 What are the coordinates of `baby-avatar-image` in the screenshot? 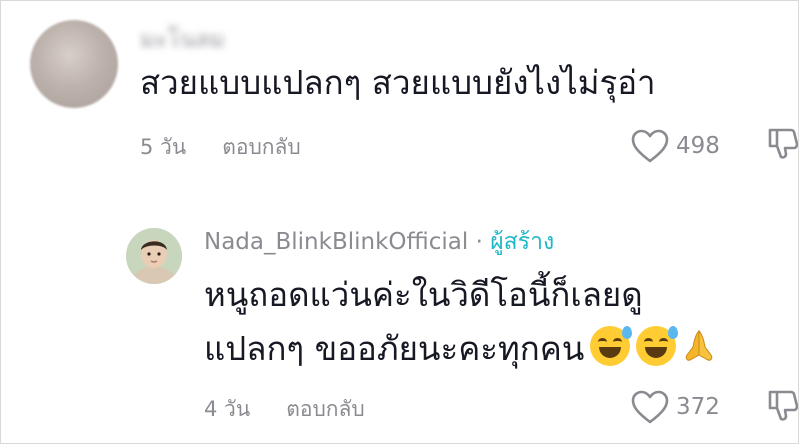 It's located at (154, 256).